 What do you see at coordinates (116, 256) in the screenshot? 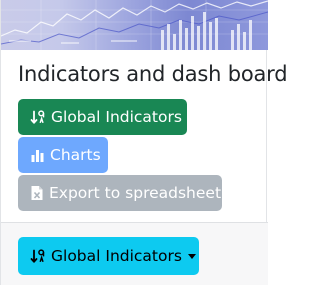
I see `dropdown-label: Global Indicators` at bounding box center [116, 256].